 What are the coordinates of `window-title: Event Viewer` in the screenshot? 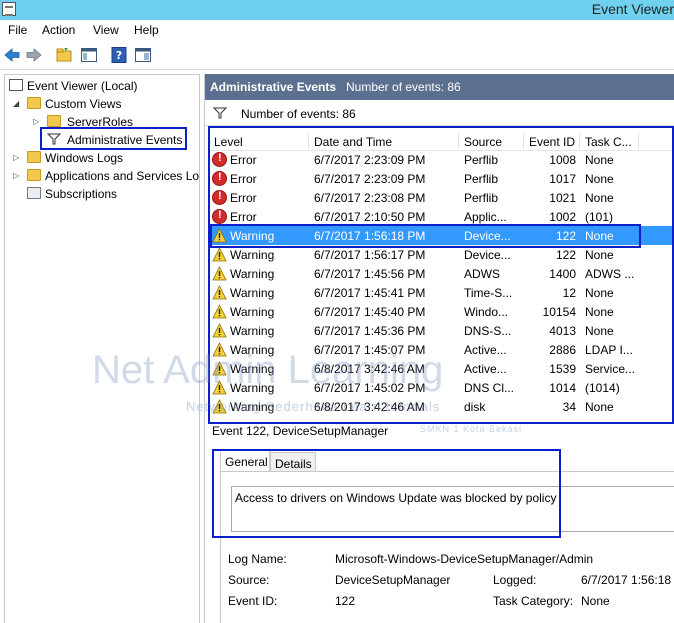 It's located at (632, 9).